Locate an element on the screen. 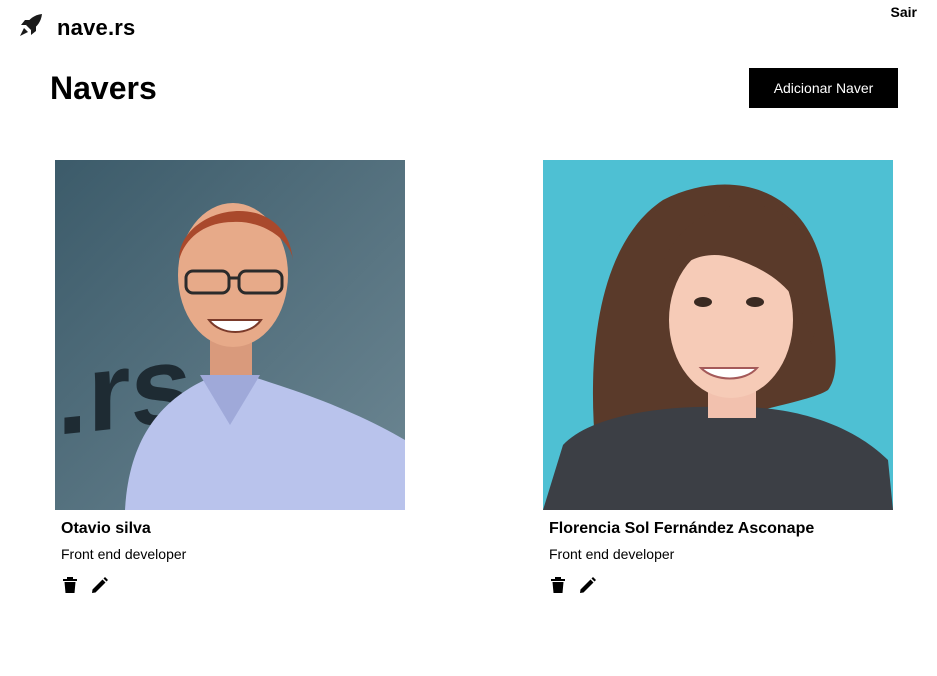 This screenshot has width=937, height=676. add-naver-button: Adicionar Naver is located at coordinates (823, 88).